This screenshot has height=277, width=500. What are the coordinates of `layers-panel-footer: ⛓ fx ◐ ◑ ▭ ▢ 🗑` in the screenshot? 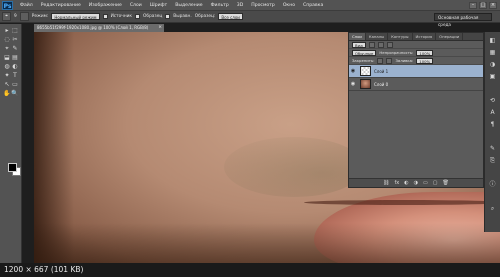 It's located at (416, 182).